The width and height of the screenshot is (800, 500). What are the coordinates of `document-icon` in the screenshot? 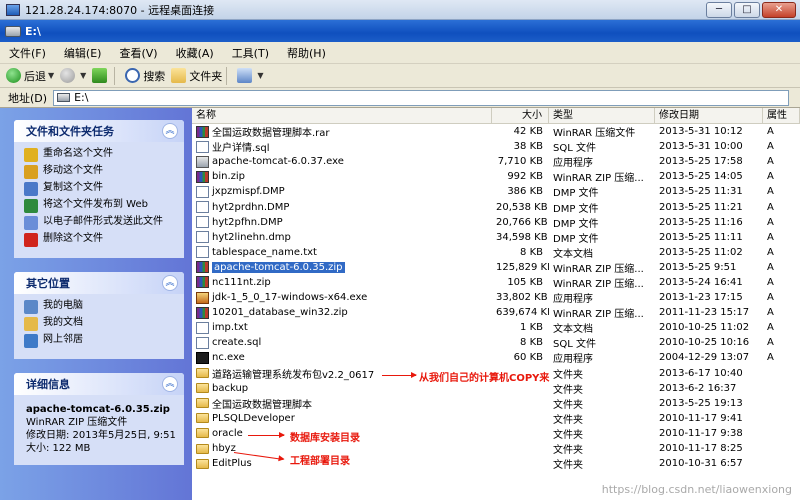 It's located at (202, 237).